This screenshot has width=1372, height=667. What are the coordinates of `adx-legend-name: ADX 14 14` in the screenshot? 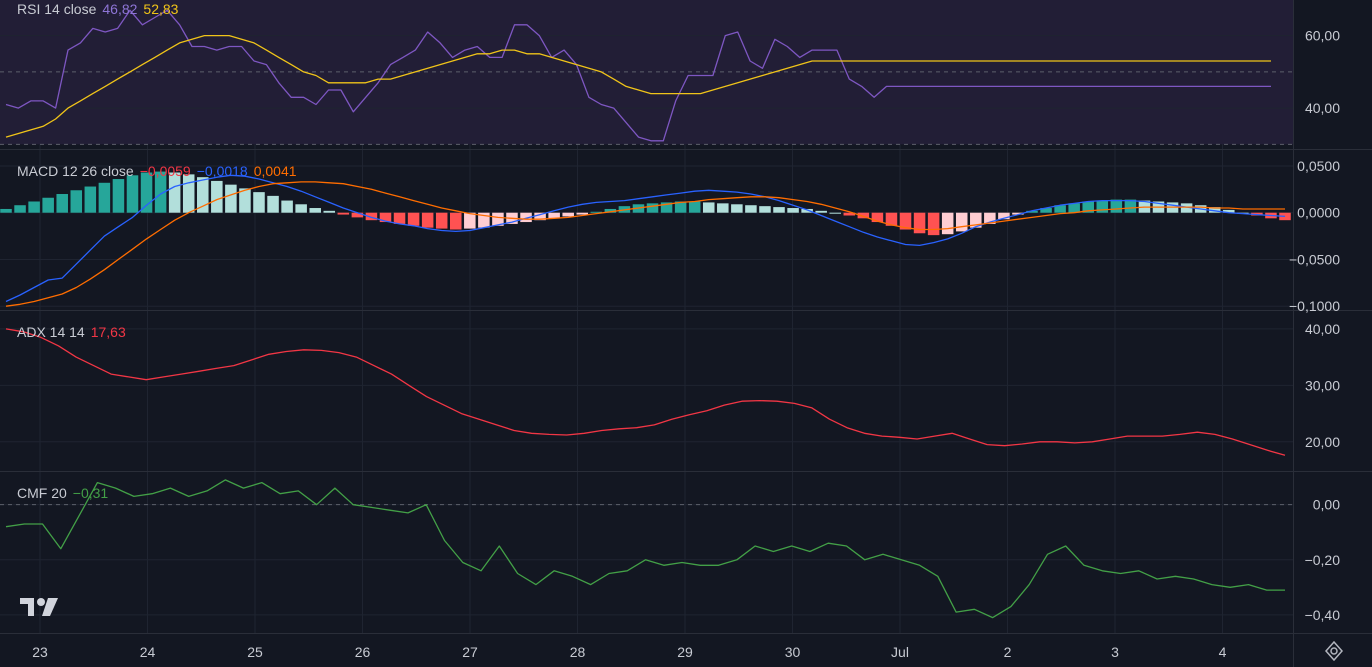 It's located at (51, 332).